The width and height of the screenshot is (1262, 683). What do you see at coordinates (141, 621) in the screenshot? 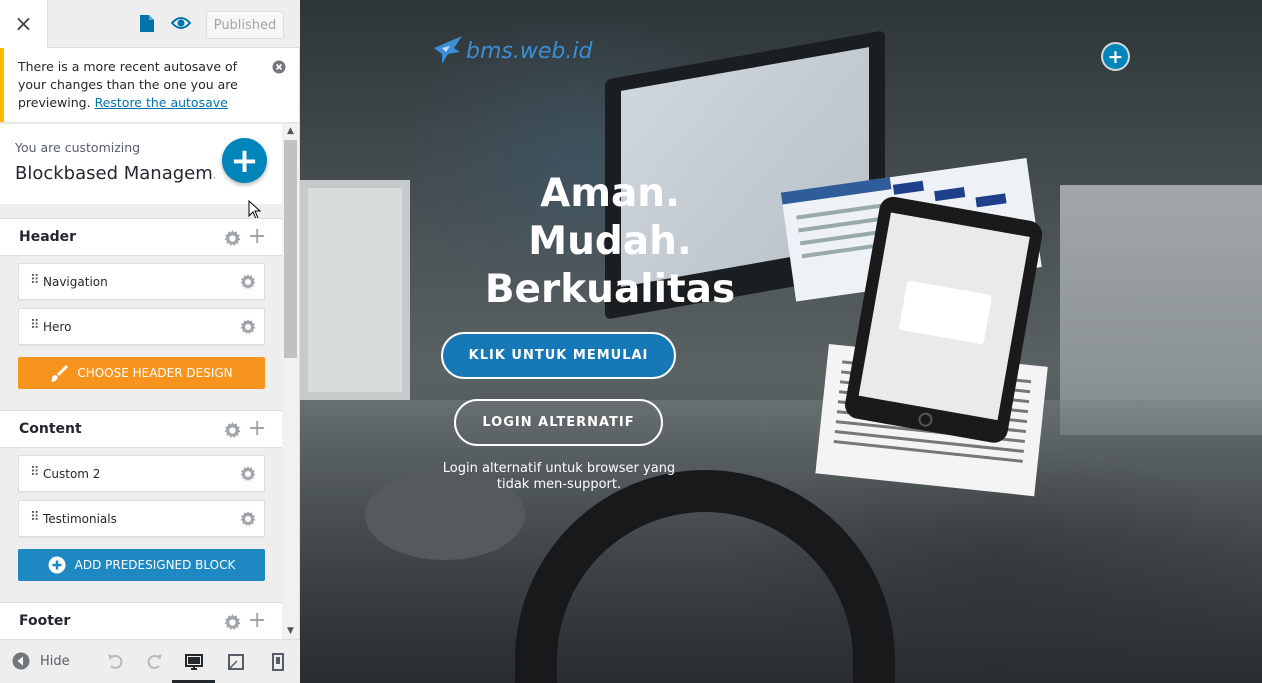
I see `section-footer: Footer +` at bounding box center [141, 621].